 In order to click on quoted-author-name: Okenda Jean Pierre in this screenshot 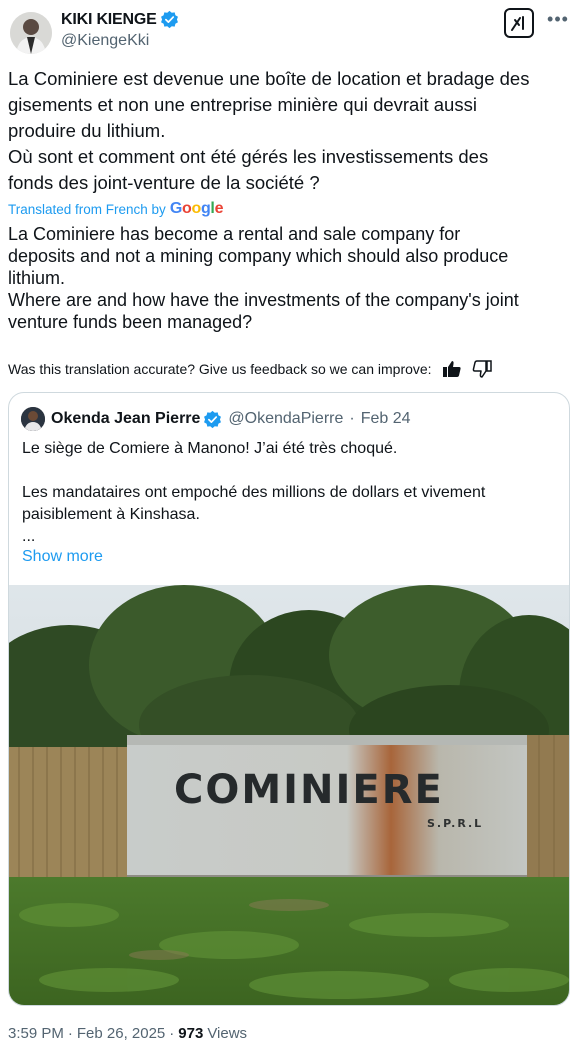, I will do `click(126, 418)`.